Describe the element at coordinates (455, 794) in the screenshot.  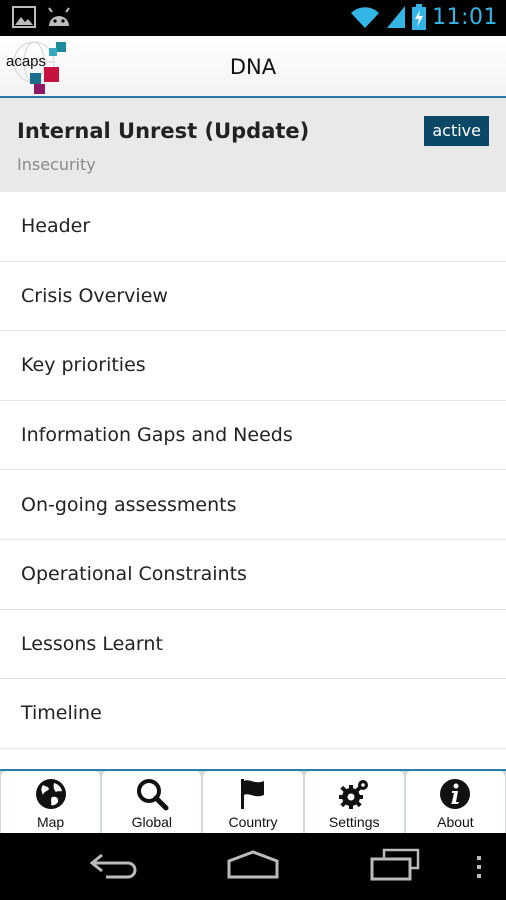
I see `info-icon` at that location.